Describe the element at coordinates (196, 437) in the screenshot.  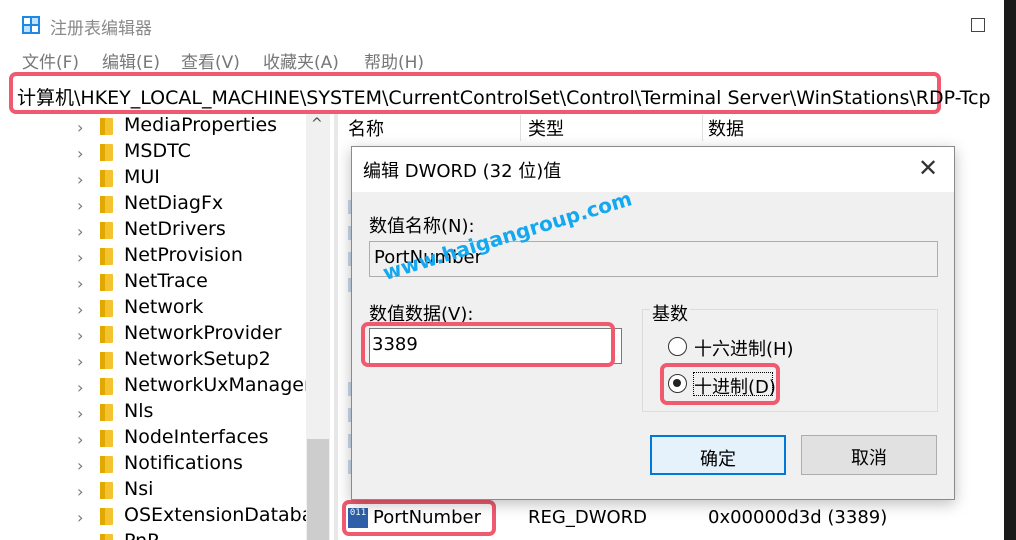
I see `tree-item-label: NodeInterfaces` at that location.